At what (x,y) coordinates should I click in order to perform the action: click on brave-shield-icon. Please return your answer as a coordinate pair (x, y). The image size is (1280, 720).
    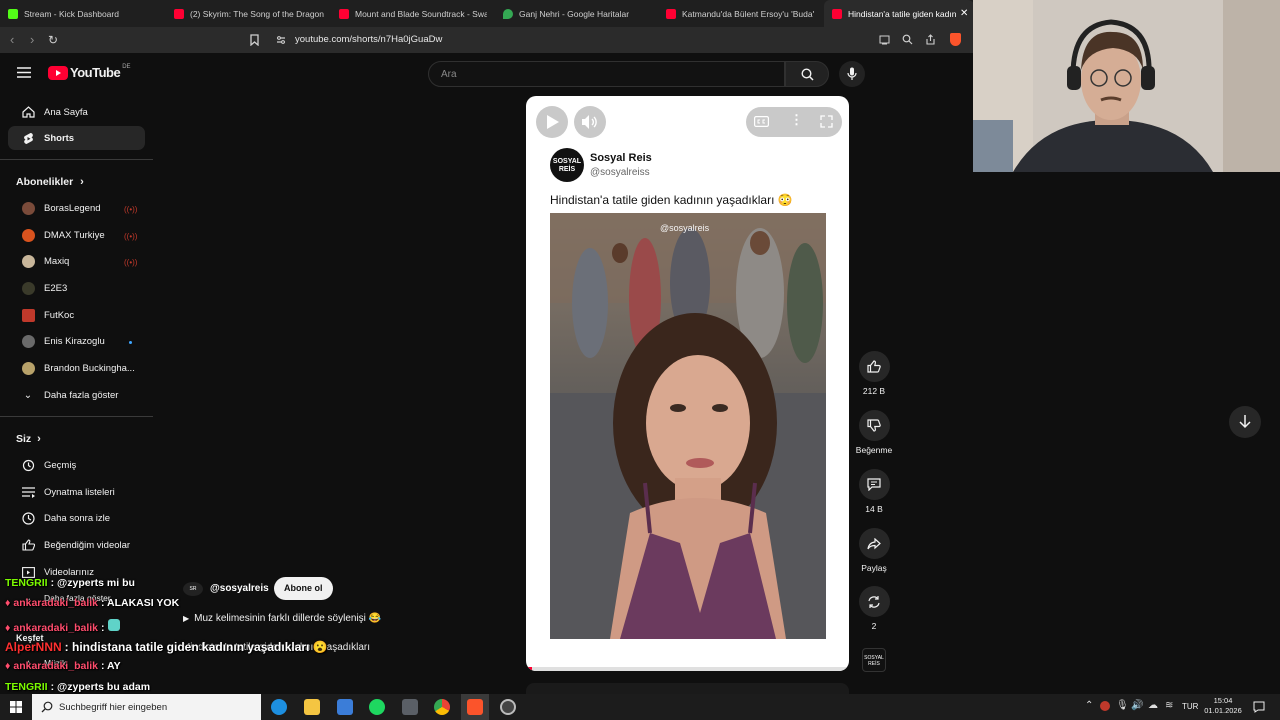
    Looking at the image, I should click on (955, 39).